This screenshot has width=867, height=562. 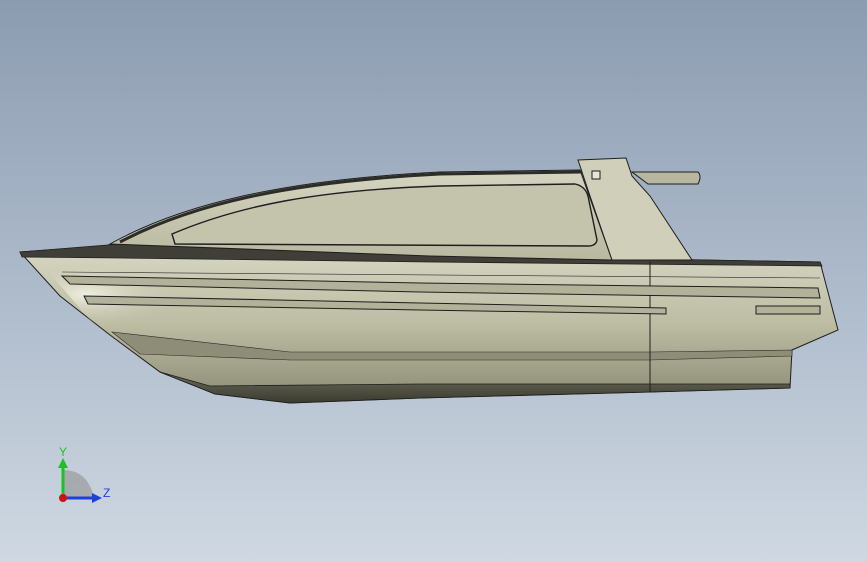 What do you see at coordinates (63, 498) in the screenshot?
I see `x-axis-origin` at bounding box center [63, 498].